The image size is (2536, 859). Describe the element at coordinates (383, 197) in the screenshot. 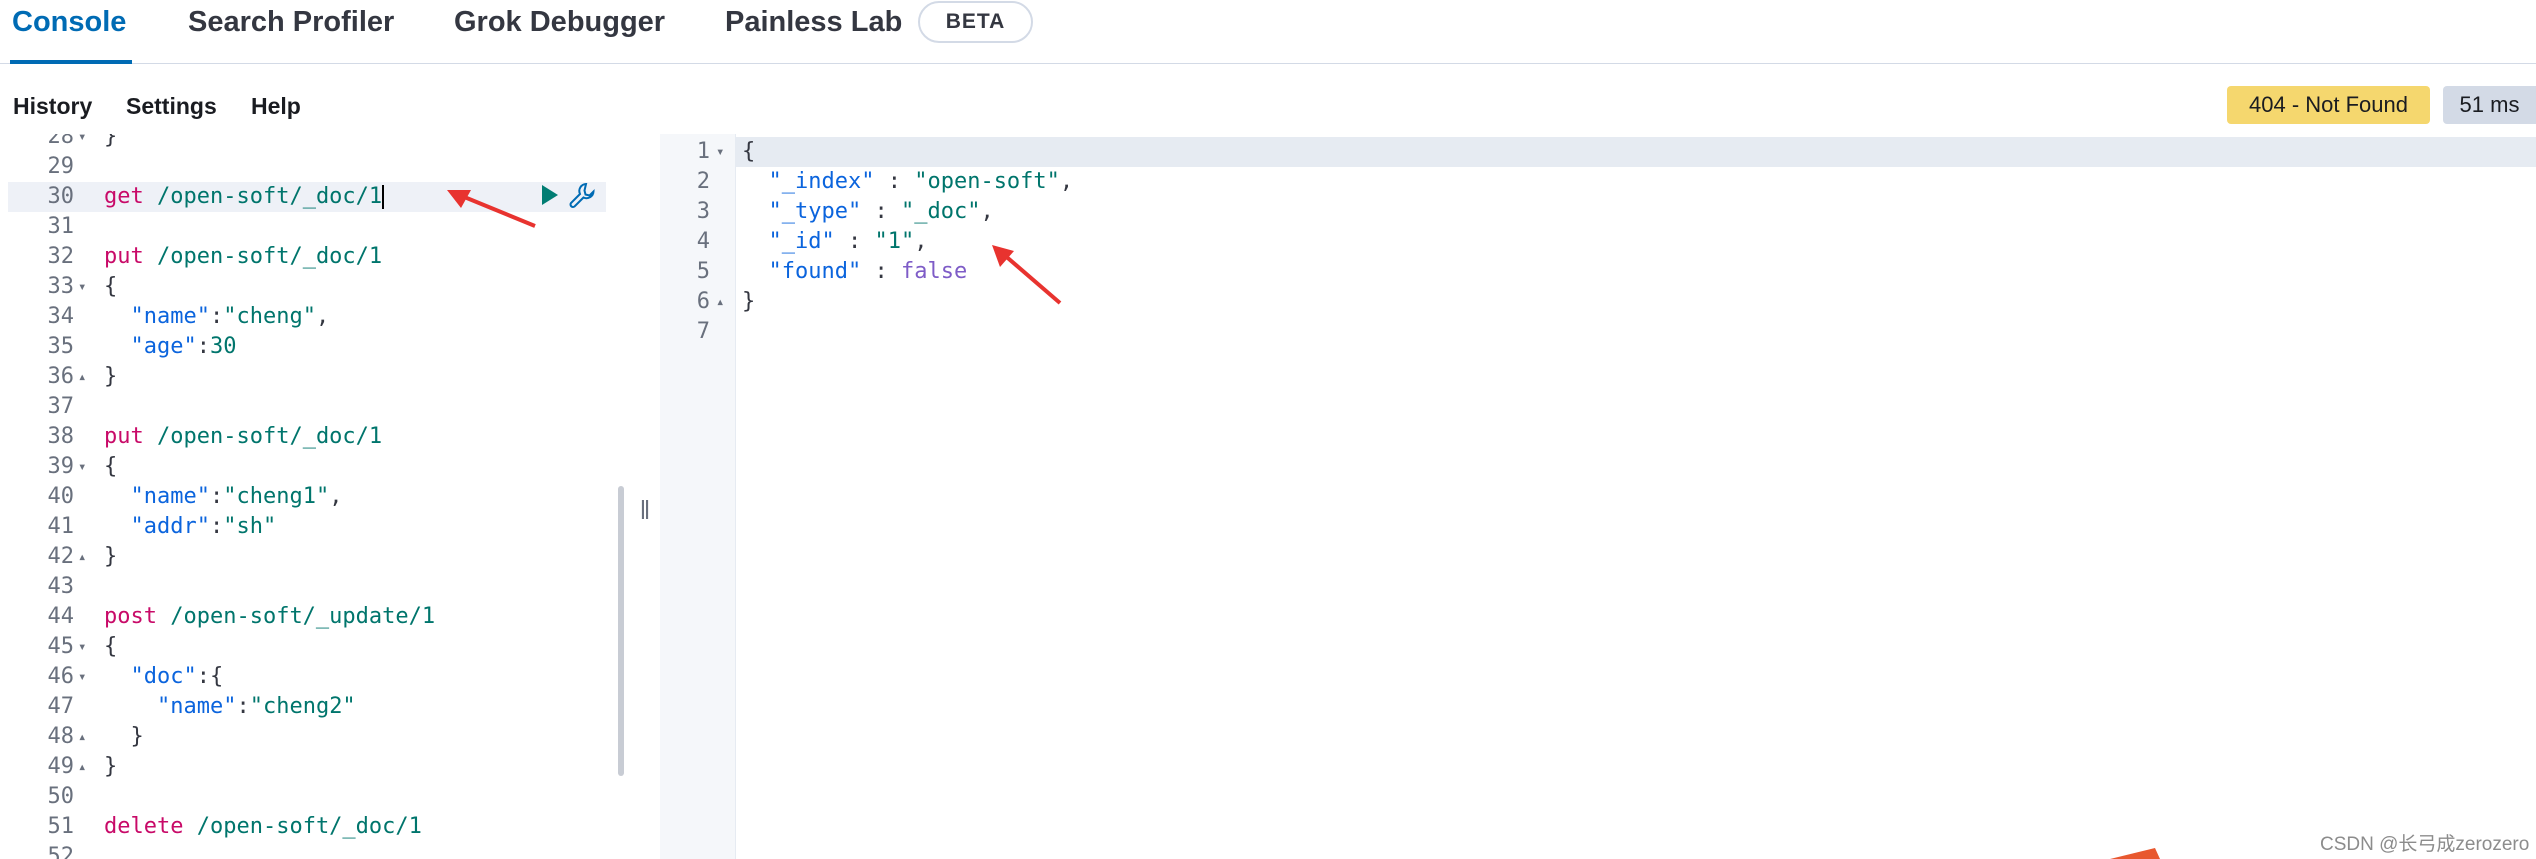

I see `text-cursor` at that location.